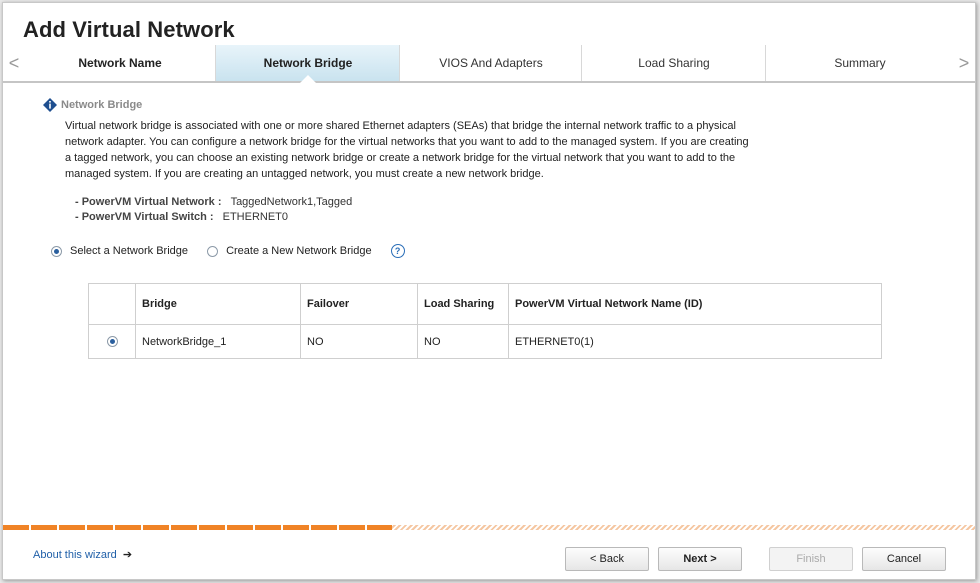 The image size is (980, 583). Describe the element at coordinates (50, 105) in the screenshot. I see `info-diamond-icon` at that location.